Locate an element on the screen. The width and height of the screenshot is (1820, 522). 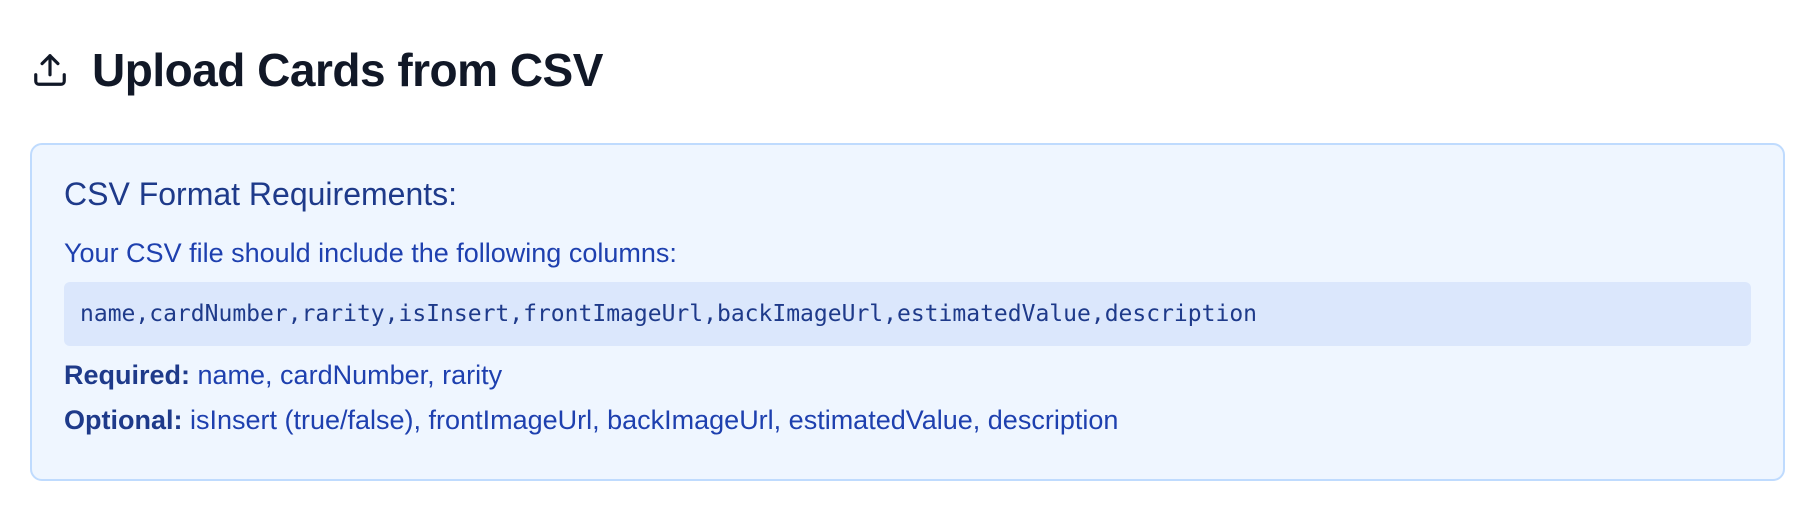
page-header: Upload Cards from CSV is located at coordinates (316, 70).